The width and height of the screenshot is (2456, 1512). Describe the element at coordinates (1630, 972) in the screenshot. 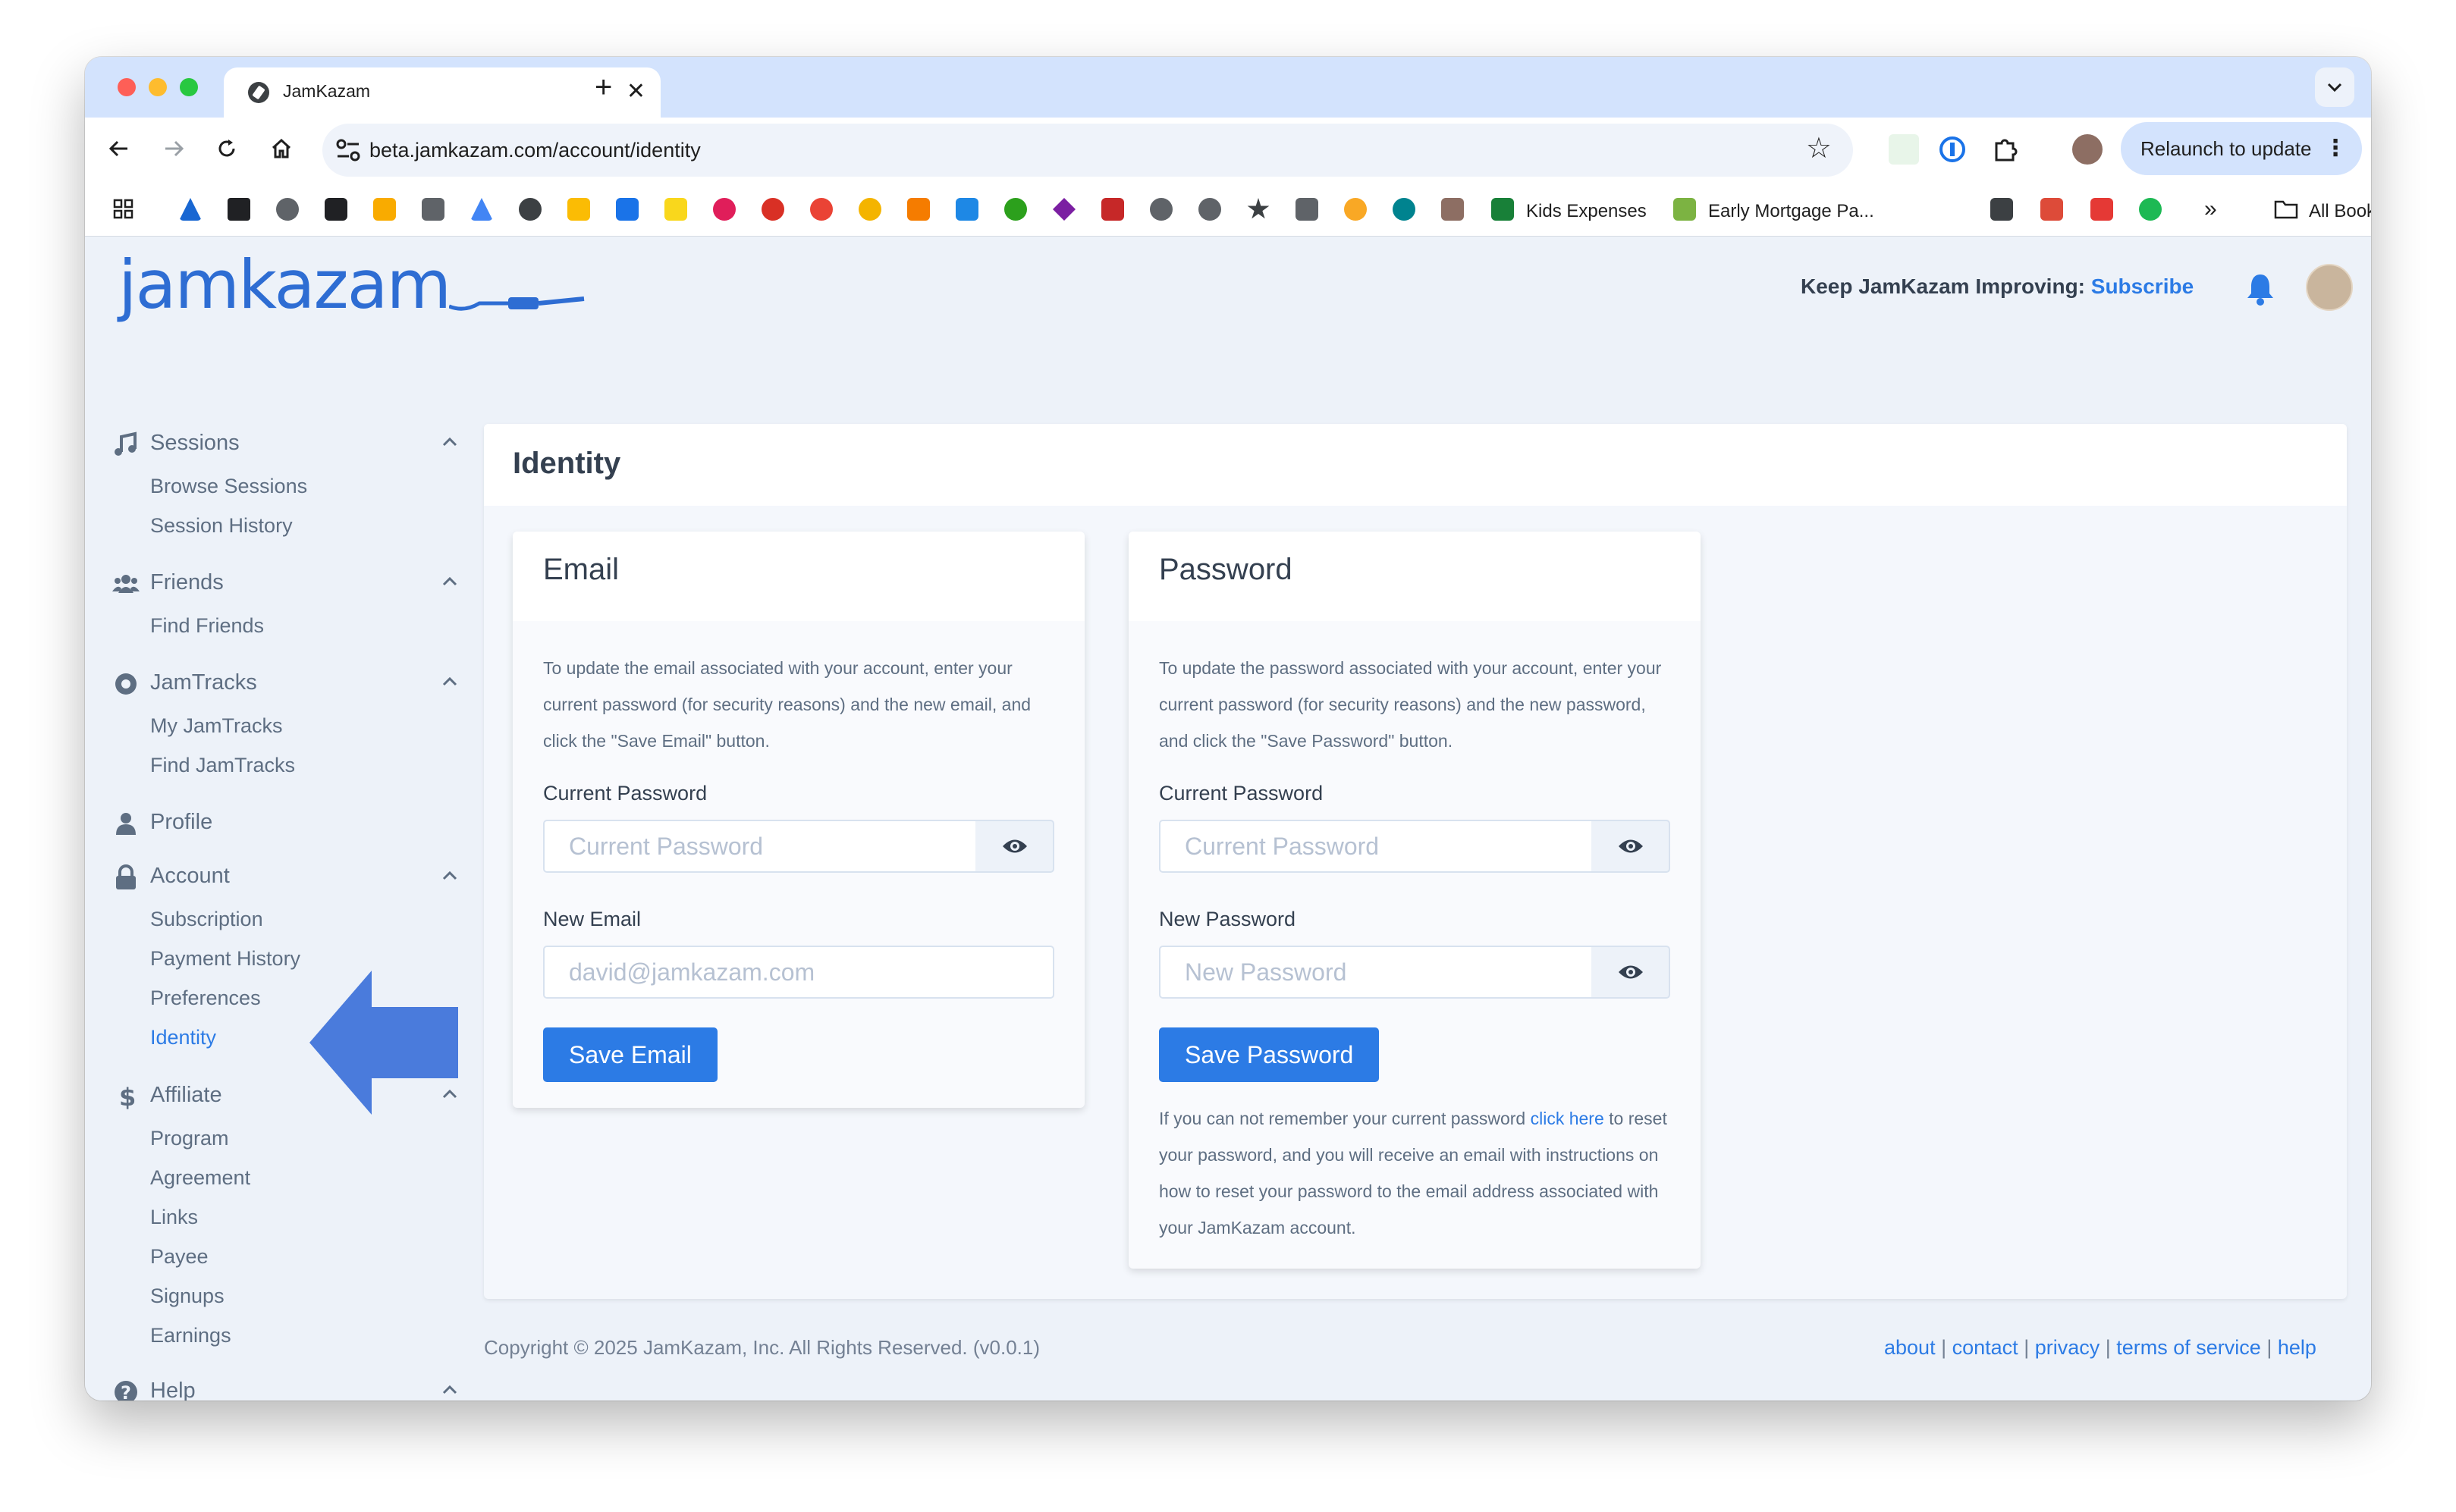

I see `password-show-new-button` at that location.